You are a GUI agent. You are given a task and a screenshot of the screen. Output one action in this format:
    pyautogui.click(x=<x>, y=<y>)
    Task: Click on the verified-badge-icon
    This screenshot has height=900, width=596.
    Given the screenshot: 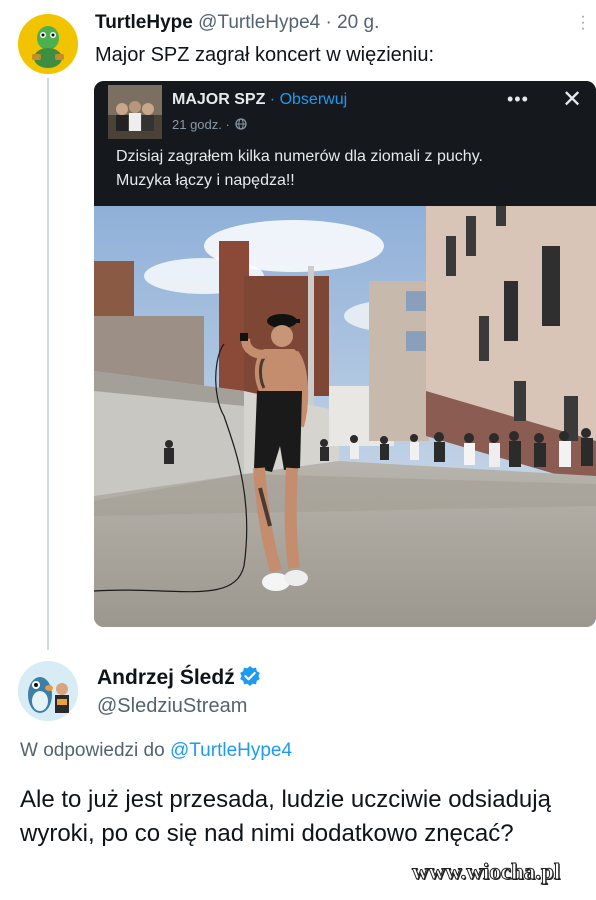 What is the action you would take?
    pyautogui.click(x=249, y=676)
    